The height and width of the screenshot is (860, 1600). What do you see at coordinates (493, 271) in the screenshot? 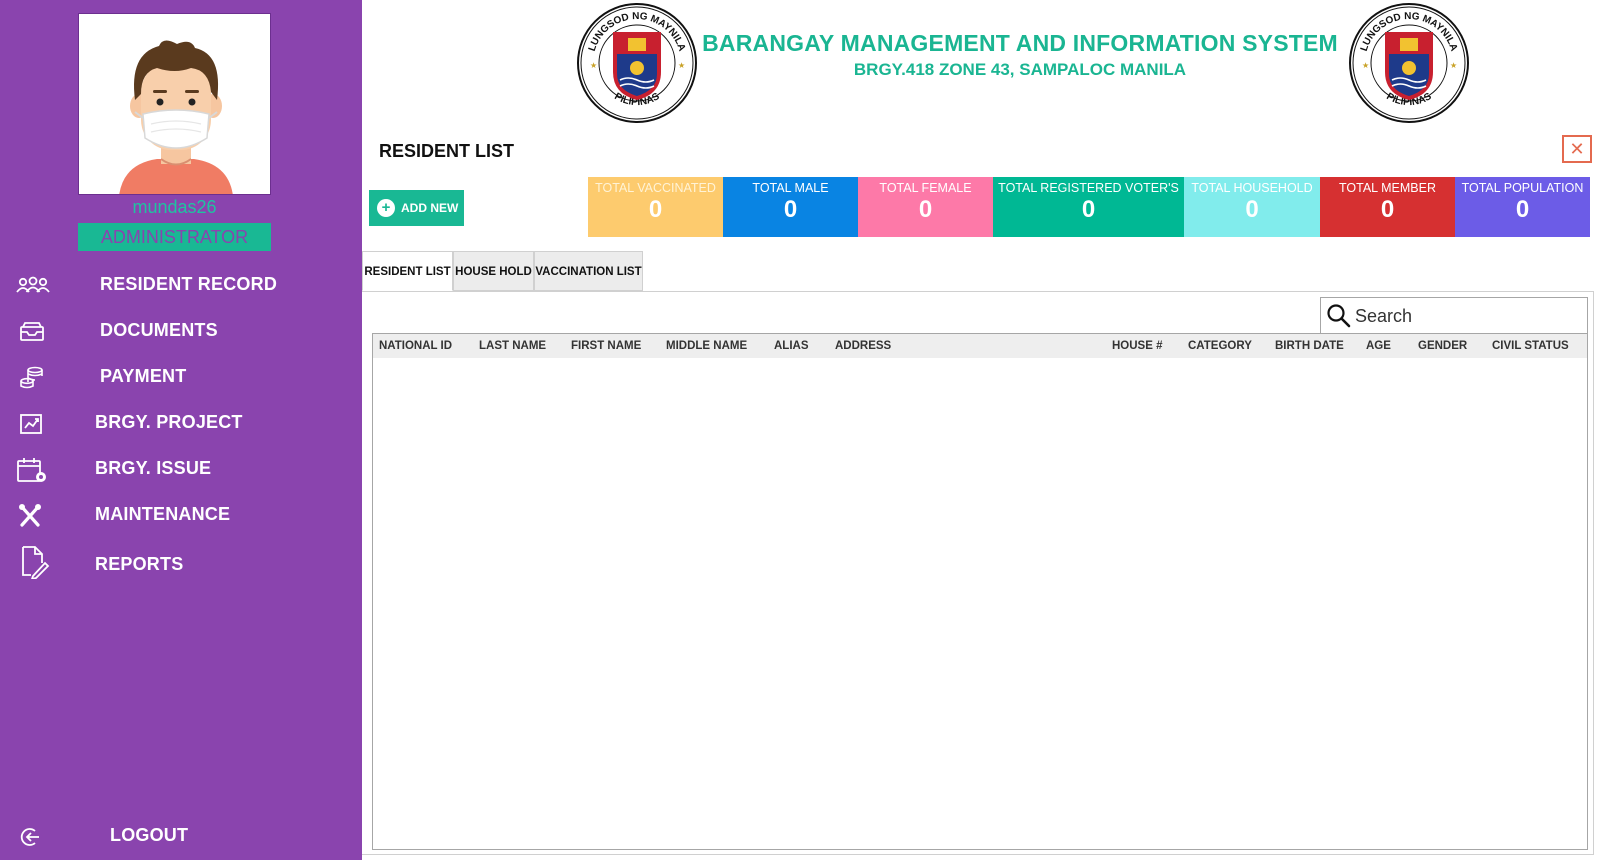
I see `tab-household: HOUSE HOLD` at bounding box center [493, 271].